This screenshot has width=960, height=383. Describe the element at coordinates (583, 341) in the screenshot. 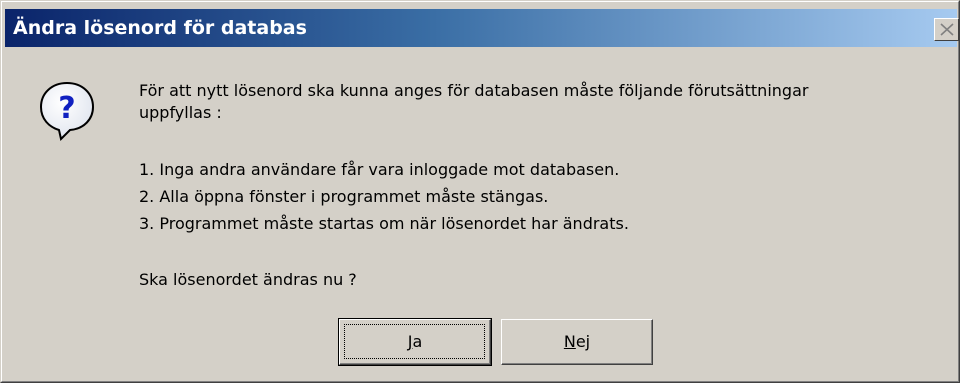

I see `no-label-rest: ej` at that location.